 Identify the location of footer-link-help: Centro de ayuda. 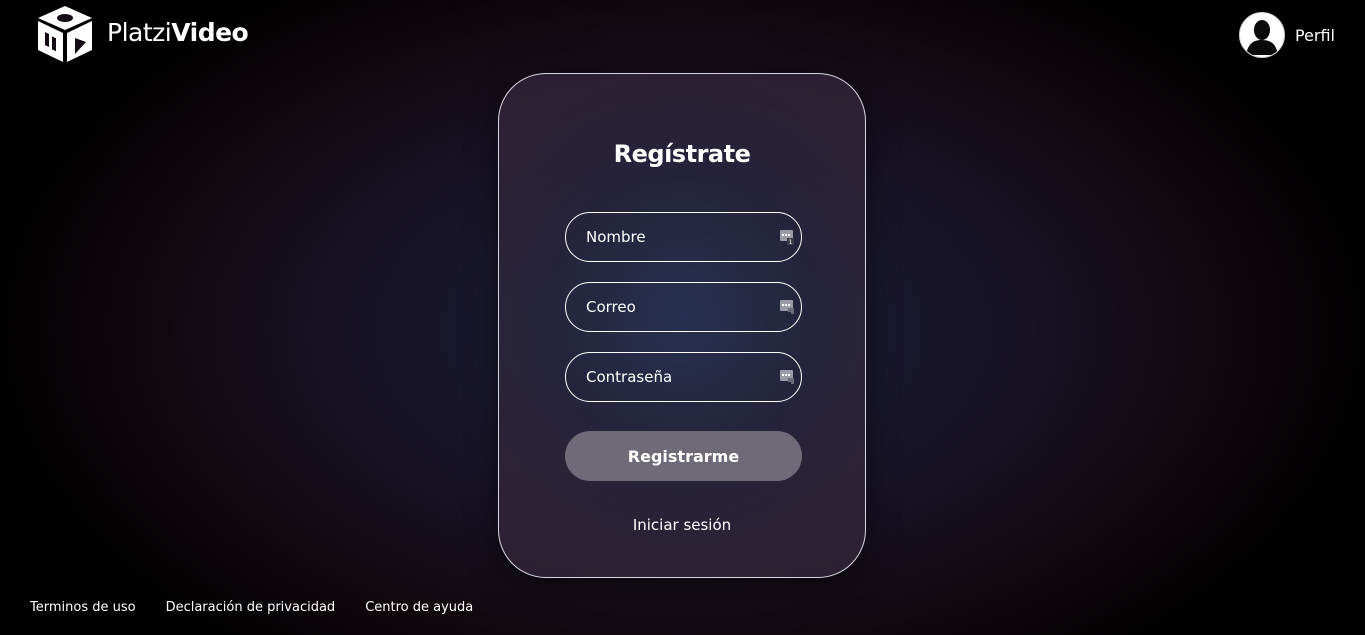
(419, 607).